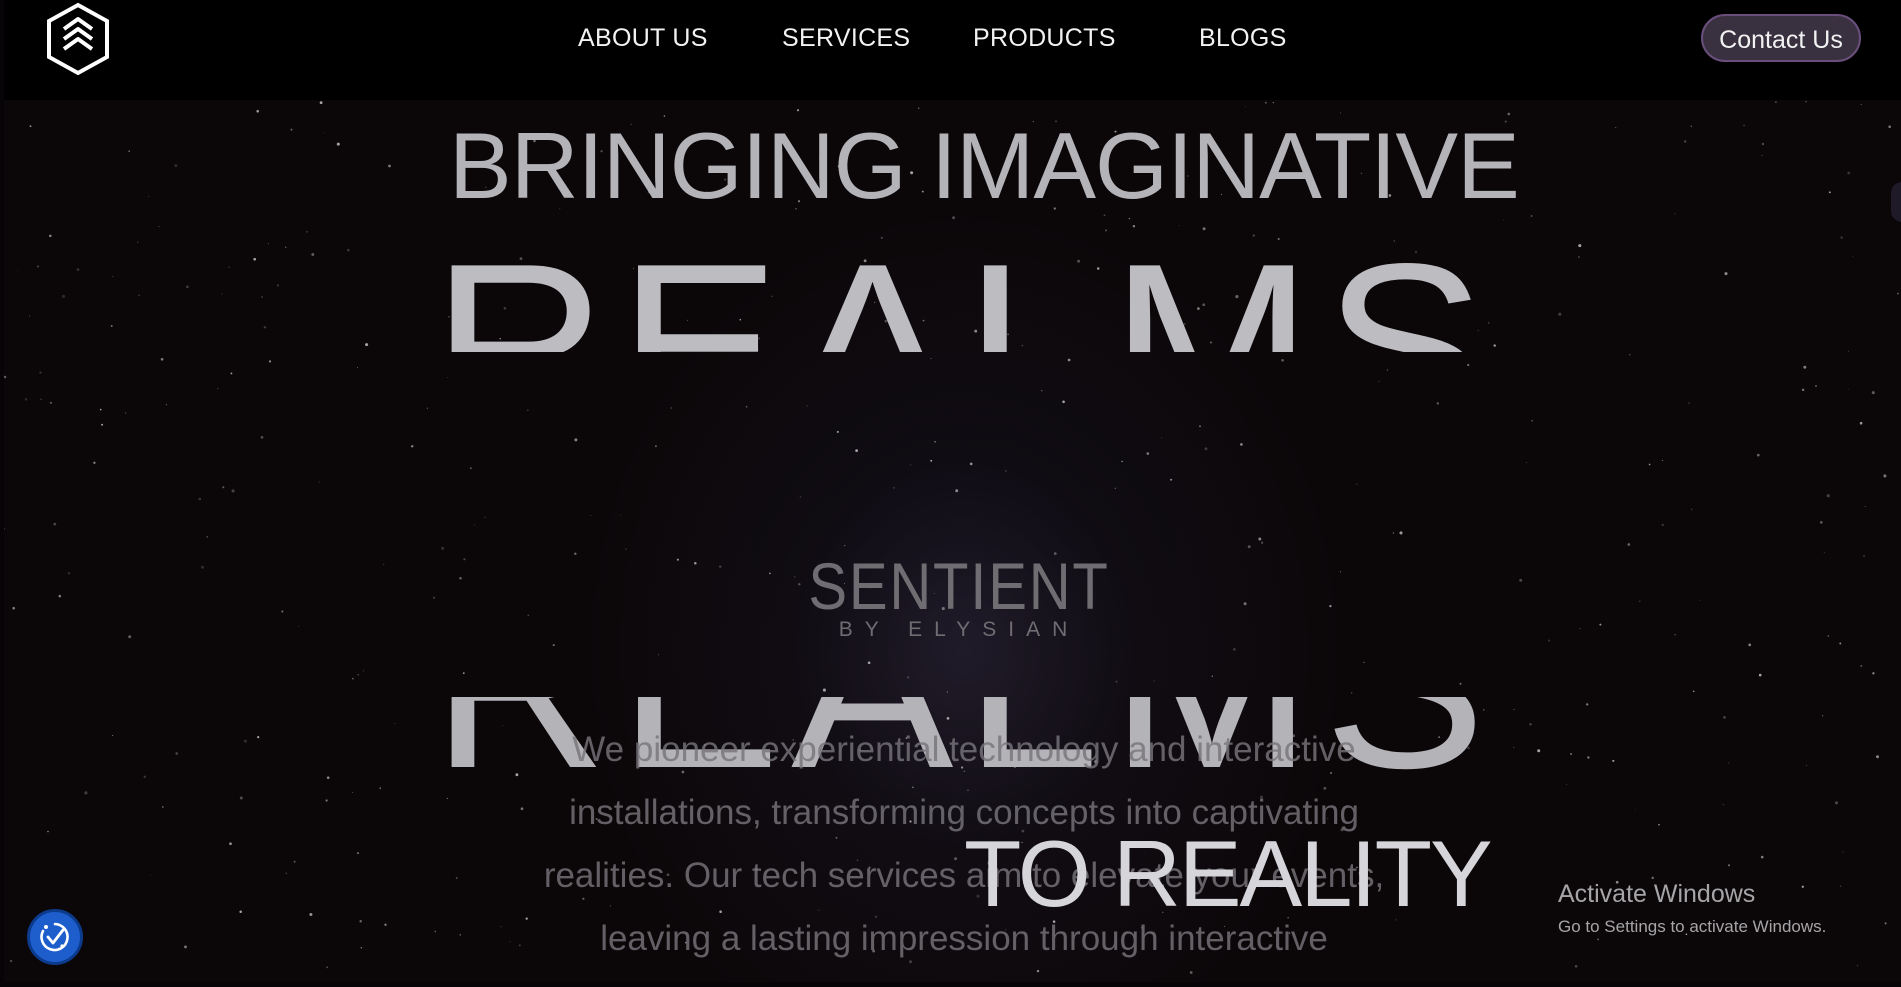 The height and width of the screenshot is (987, 1901). Describe the element at coordinates (1781, 38) in the screenshot. I see `contact-us-button: Contact Us` at that location.